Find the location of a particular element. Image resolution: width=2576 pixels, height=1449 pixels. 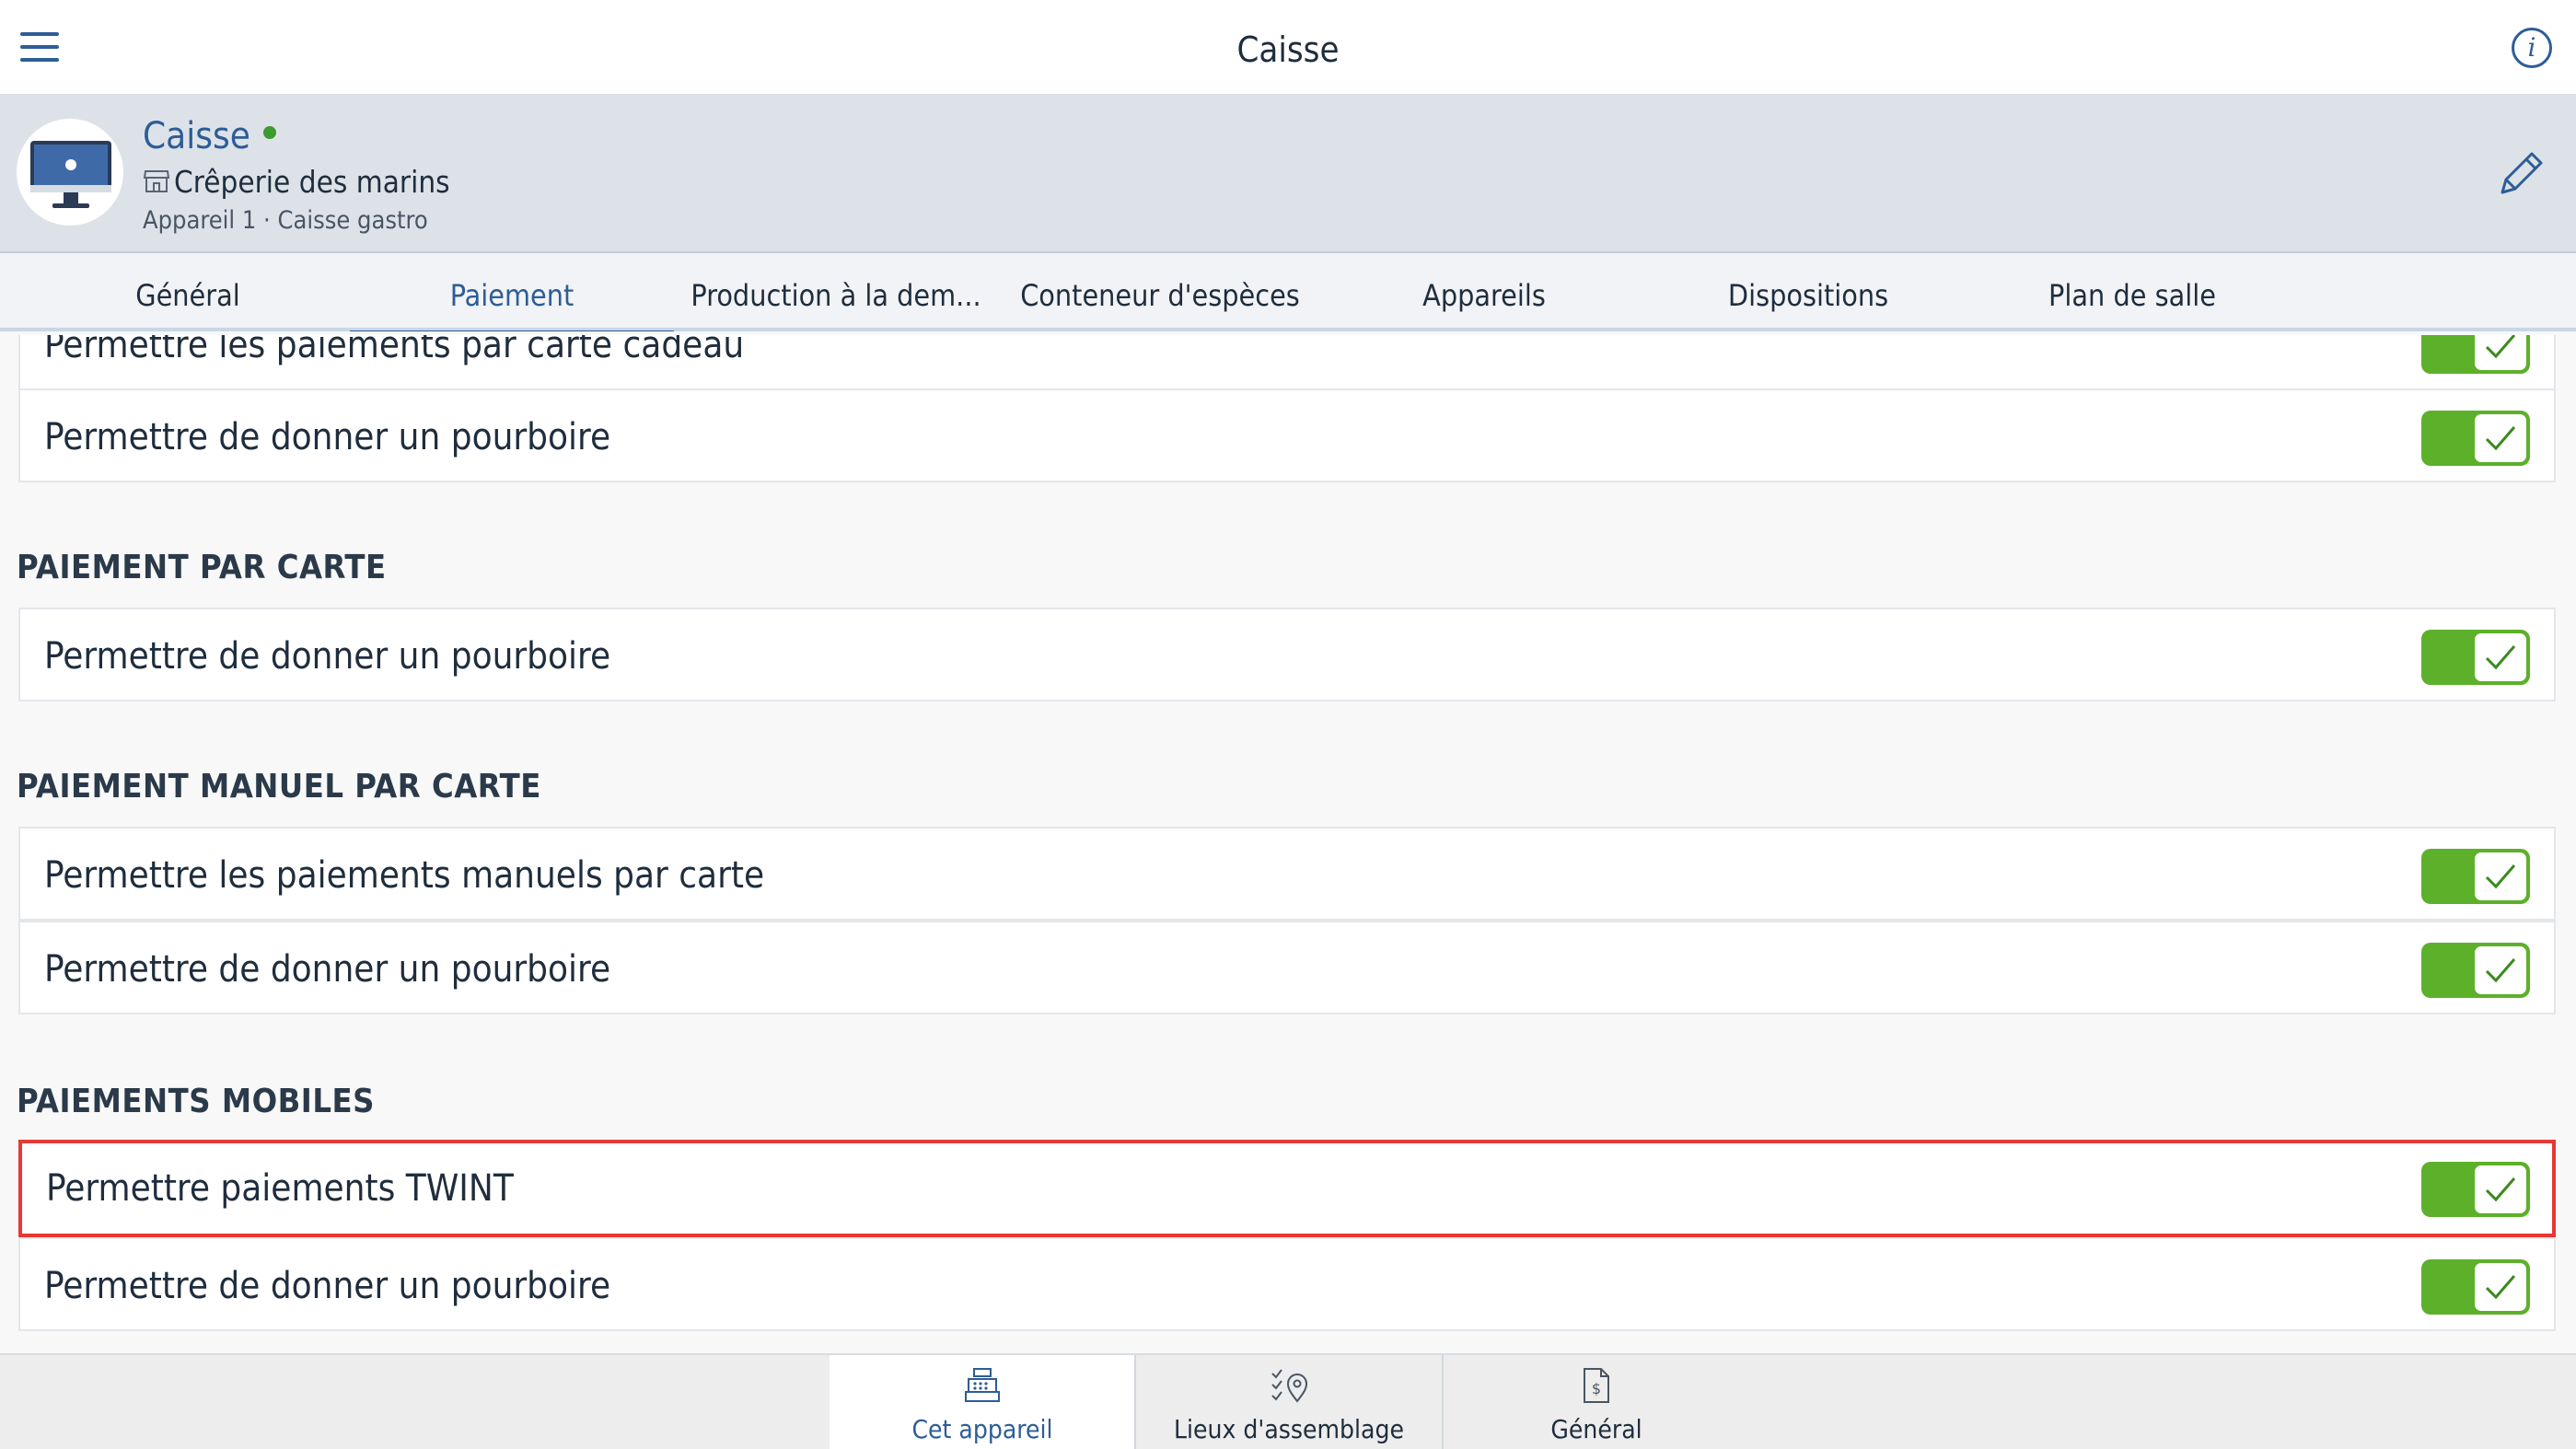

checklist-pin-icon is located at coordinates (1289, 1386).